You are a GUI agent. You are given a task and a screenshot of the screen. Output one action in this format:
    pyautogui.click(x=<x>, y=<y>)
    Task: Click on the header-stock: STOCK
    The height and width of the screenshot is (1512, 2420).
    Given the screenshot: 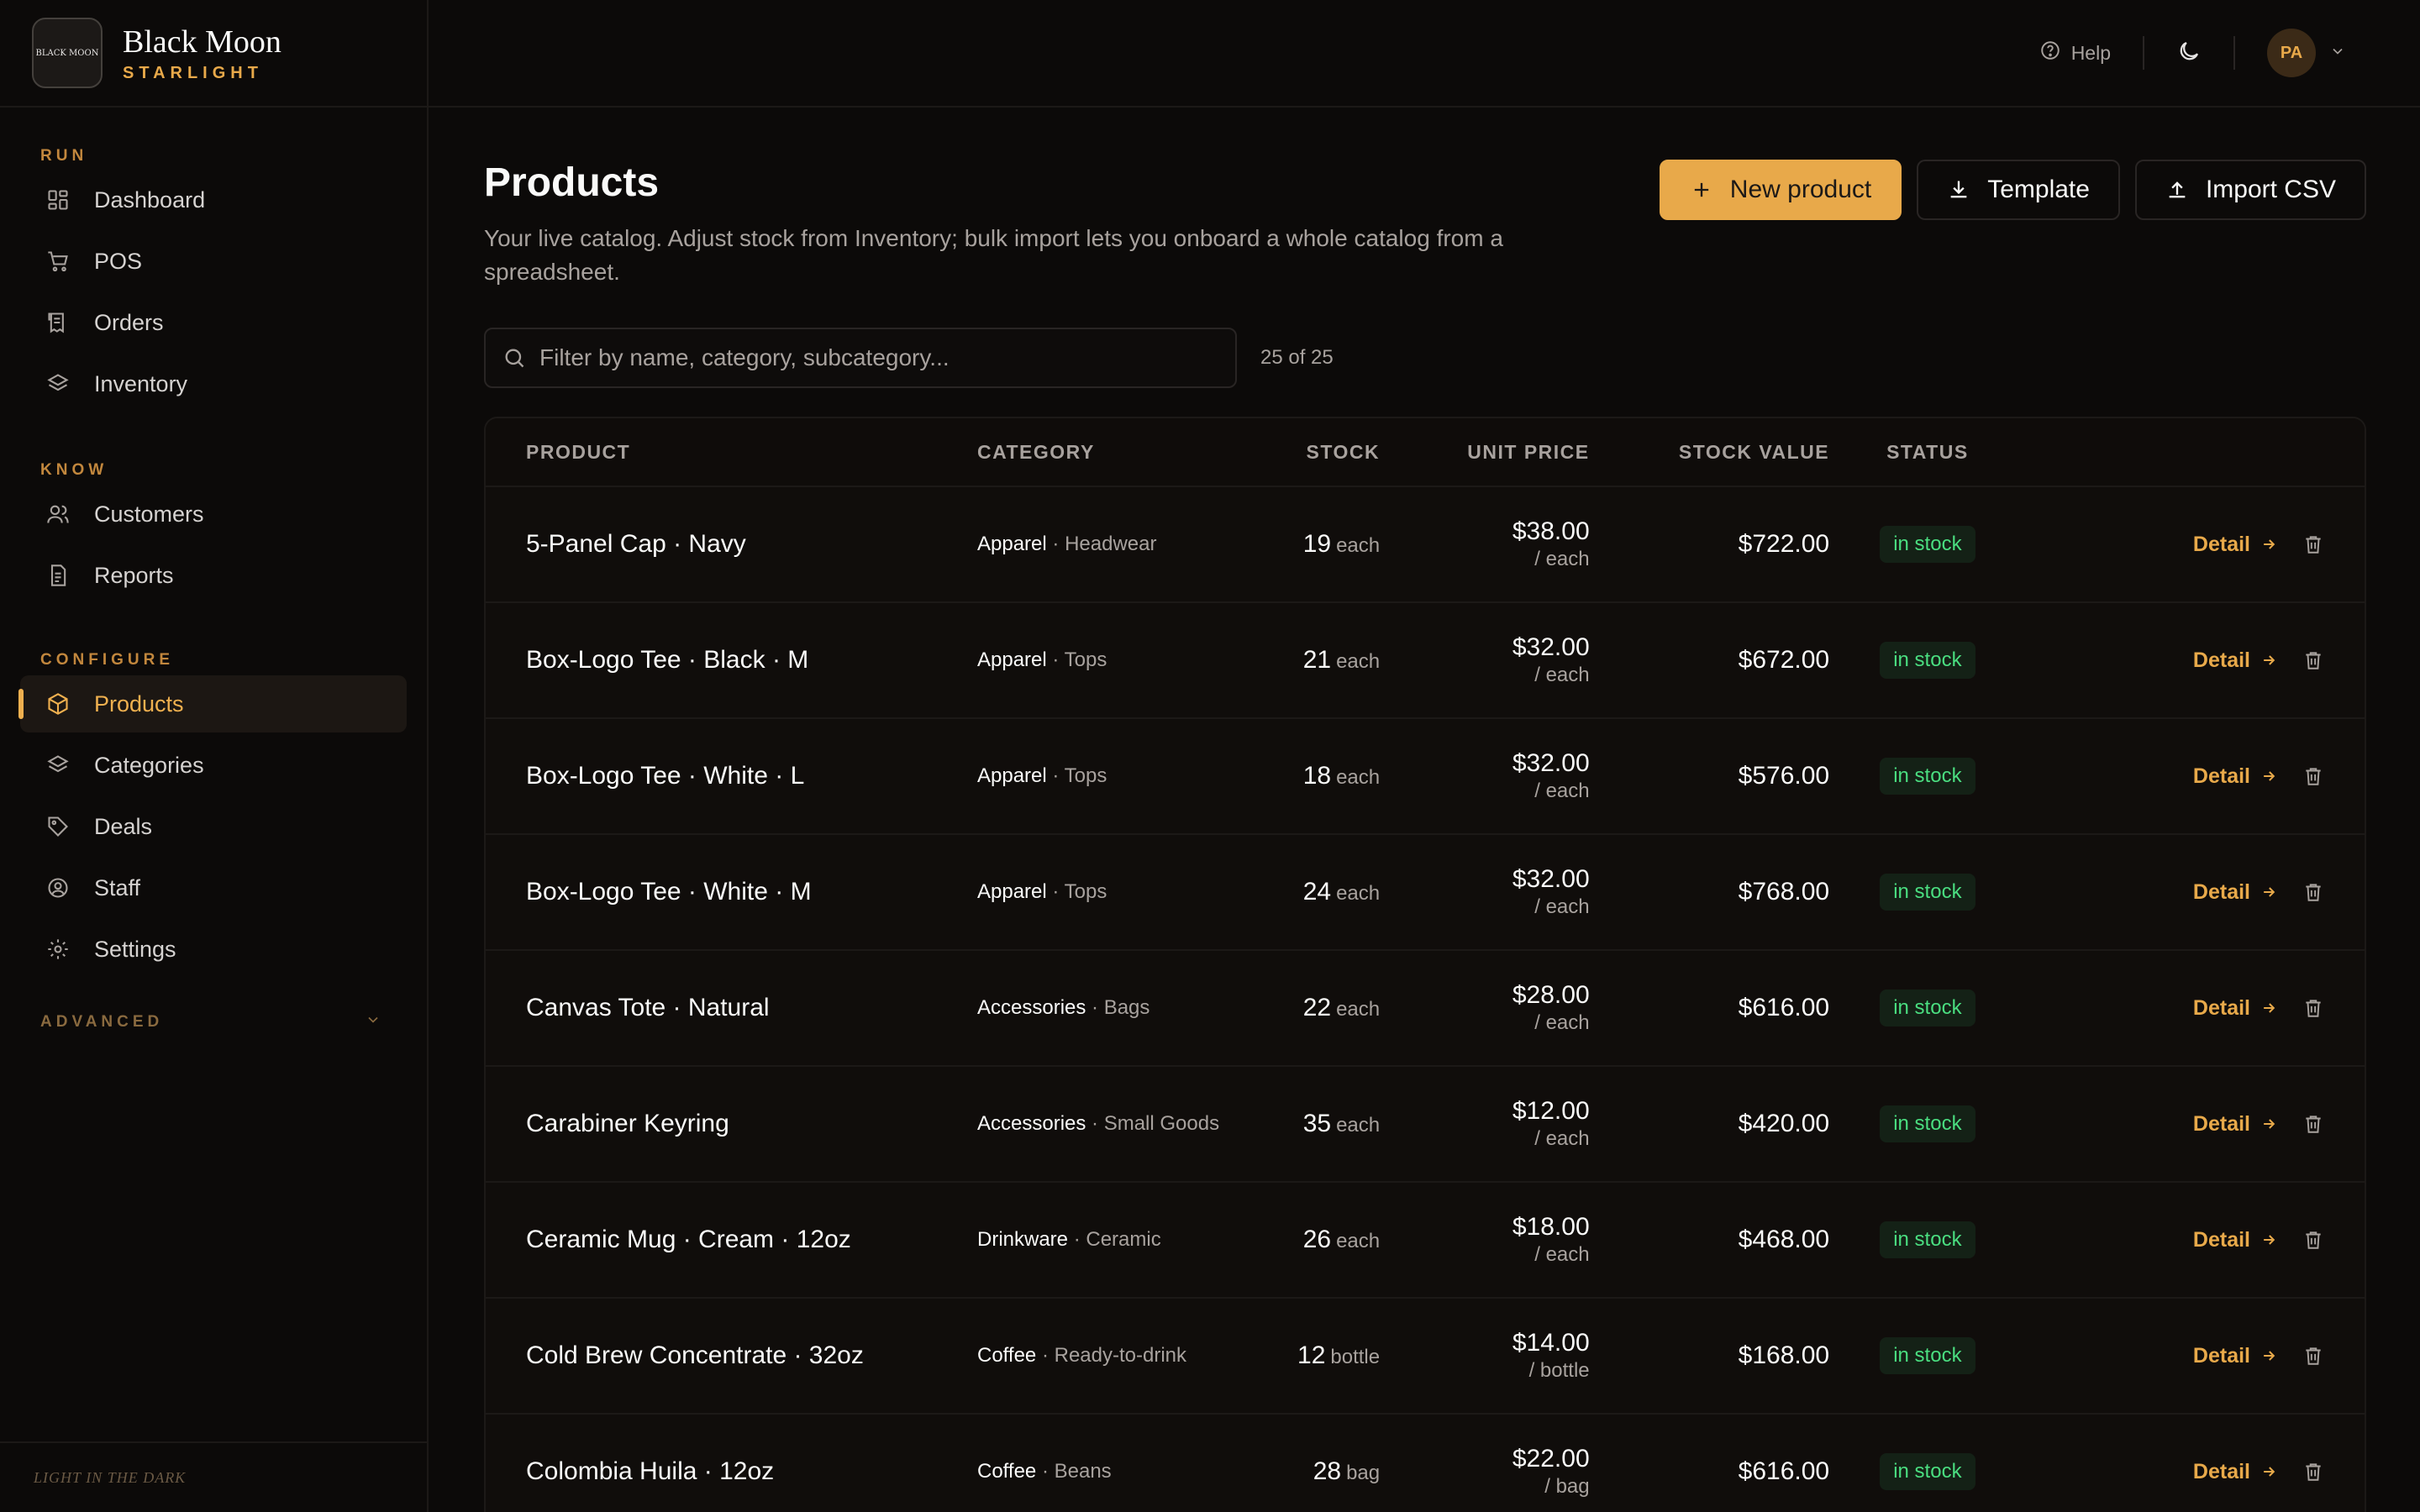 What is the action you would take?
    pyautogui.click(x=1317, y=452)
    